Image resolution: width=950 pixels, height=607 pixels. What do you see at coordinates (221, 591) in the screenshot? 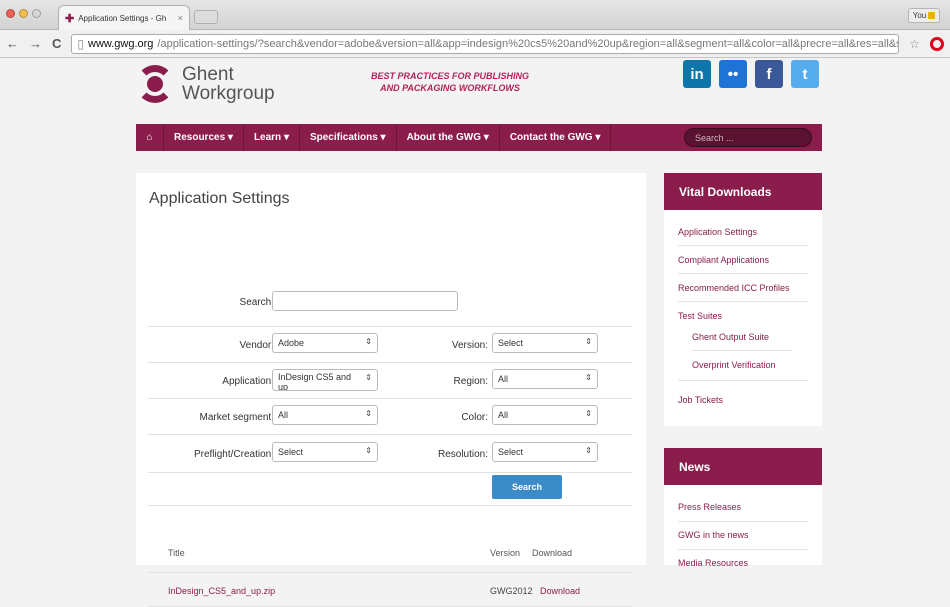
I see `result-title-link: InDesign_CS5_and_up.zip` at bounding box center [221, 591].